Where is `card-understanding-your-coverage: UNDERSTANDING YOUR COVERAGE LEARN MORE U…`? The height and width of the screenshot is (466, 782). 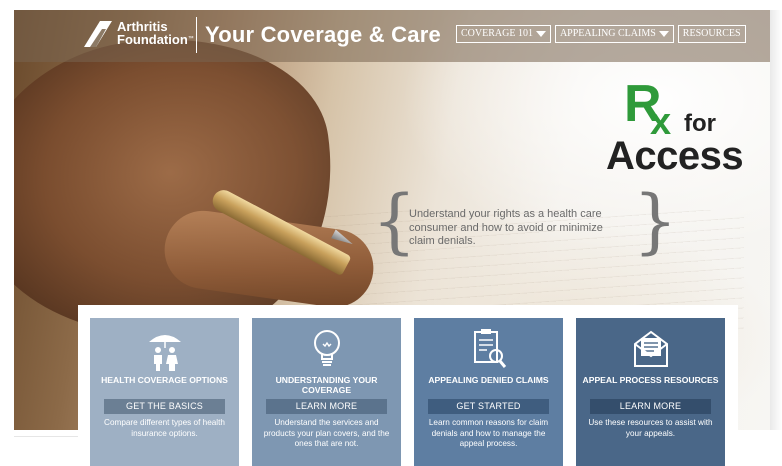
card-understanding-your-coverage: UNDERSTANDING YOUR COVERAGE LEARN MORE U… is located at coordinates (326, 392).